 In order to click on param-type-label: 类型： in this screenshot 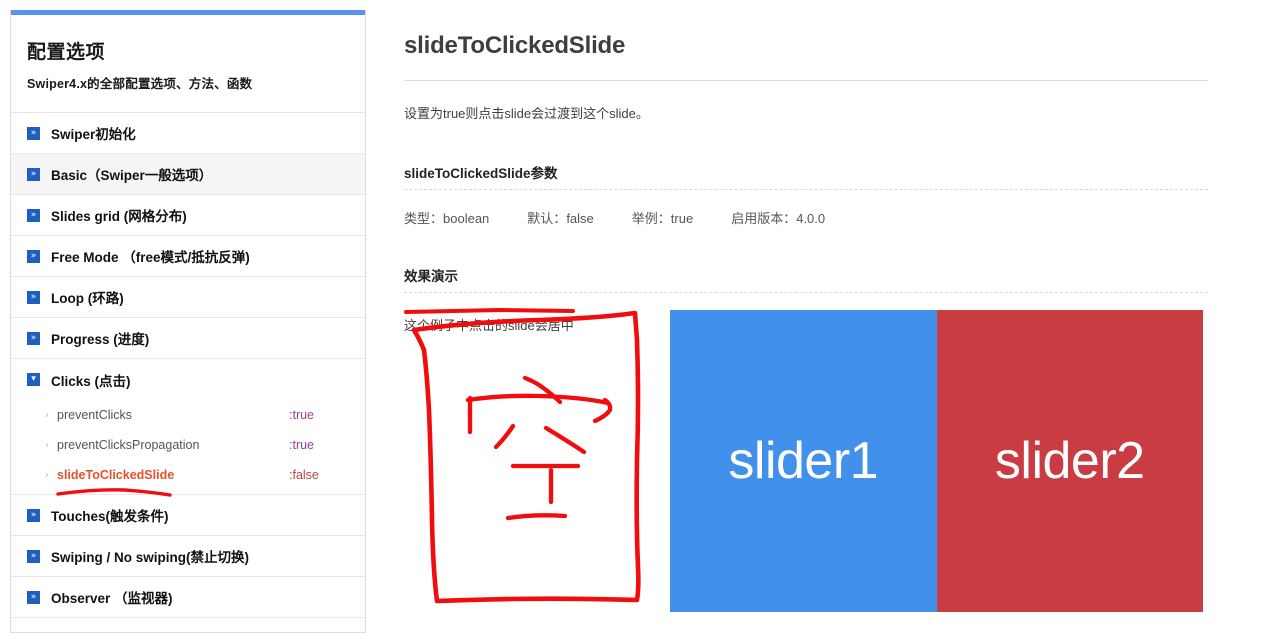, I will do `click(424, 218)`.